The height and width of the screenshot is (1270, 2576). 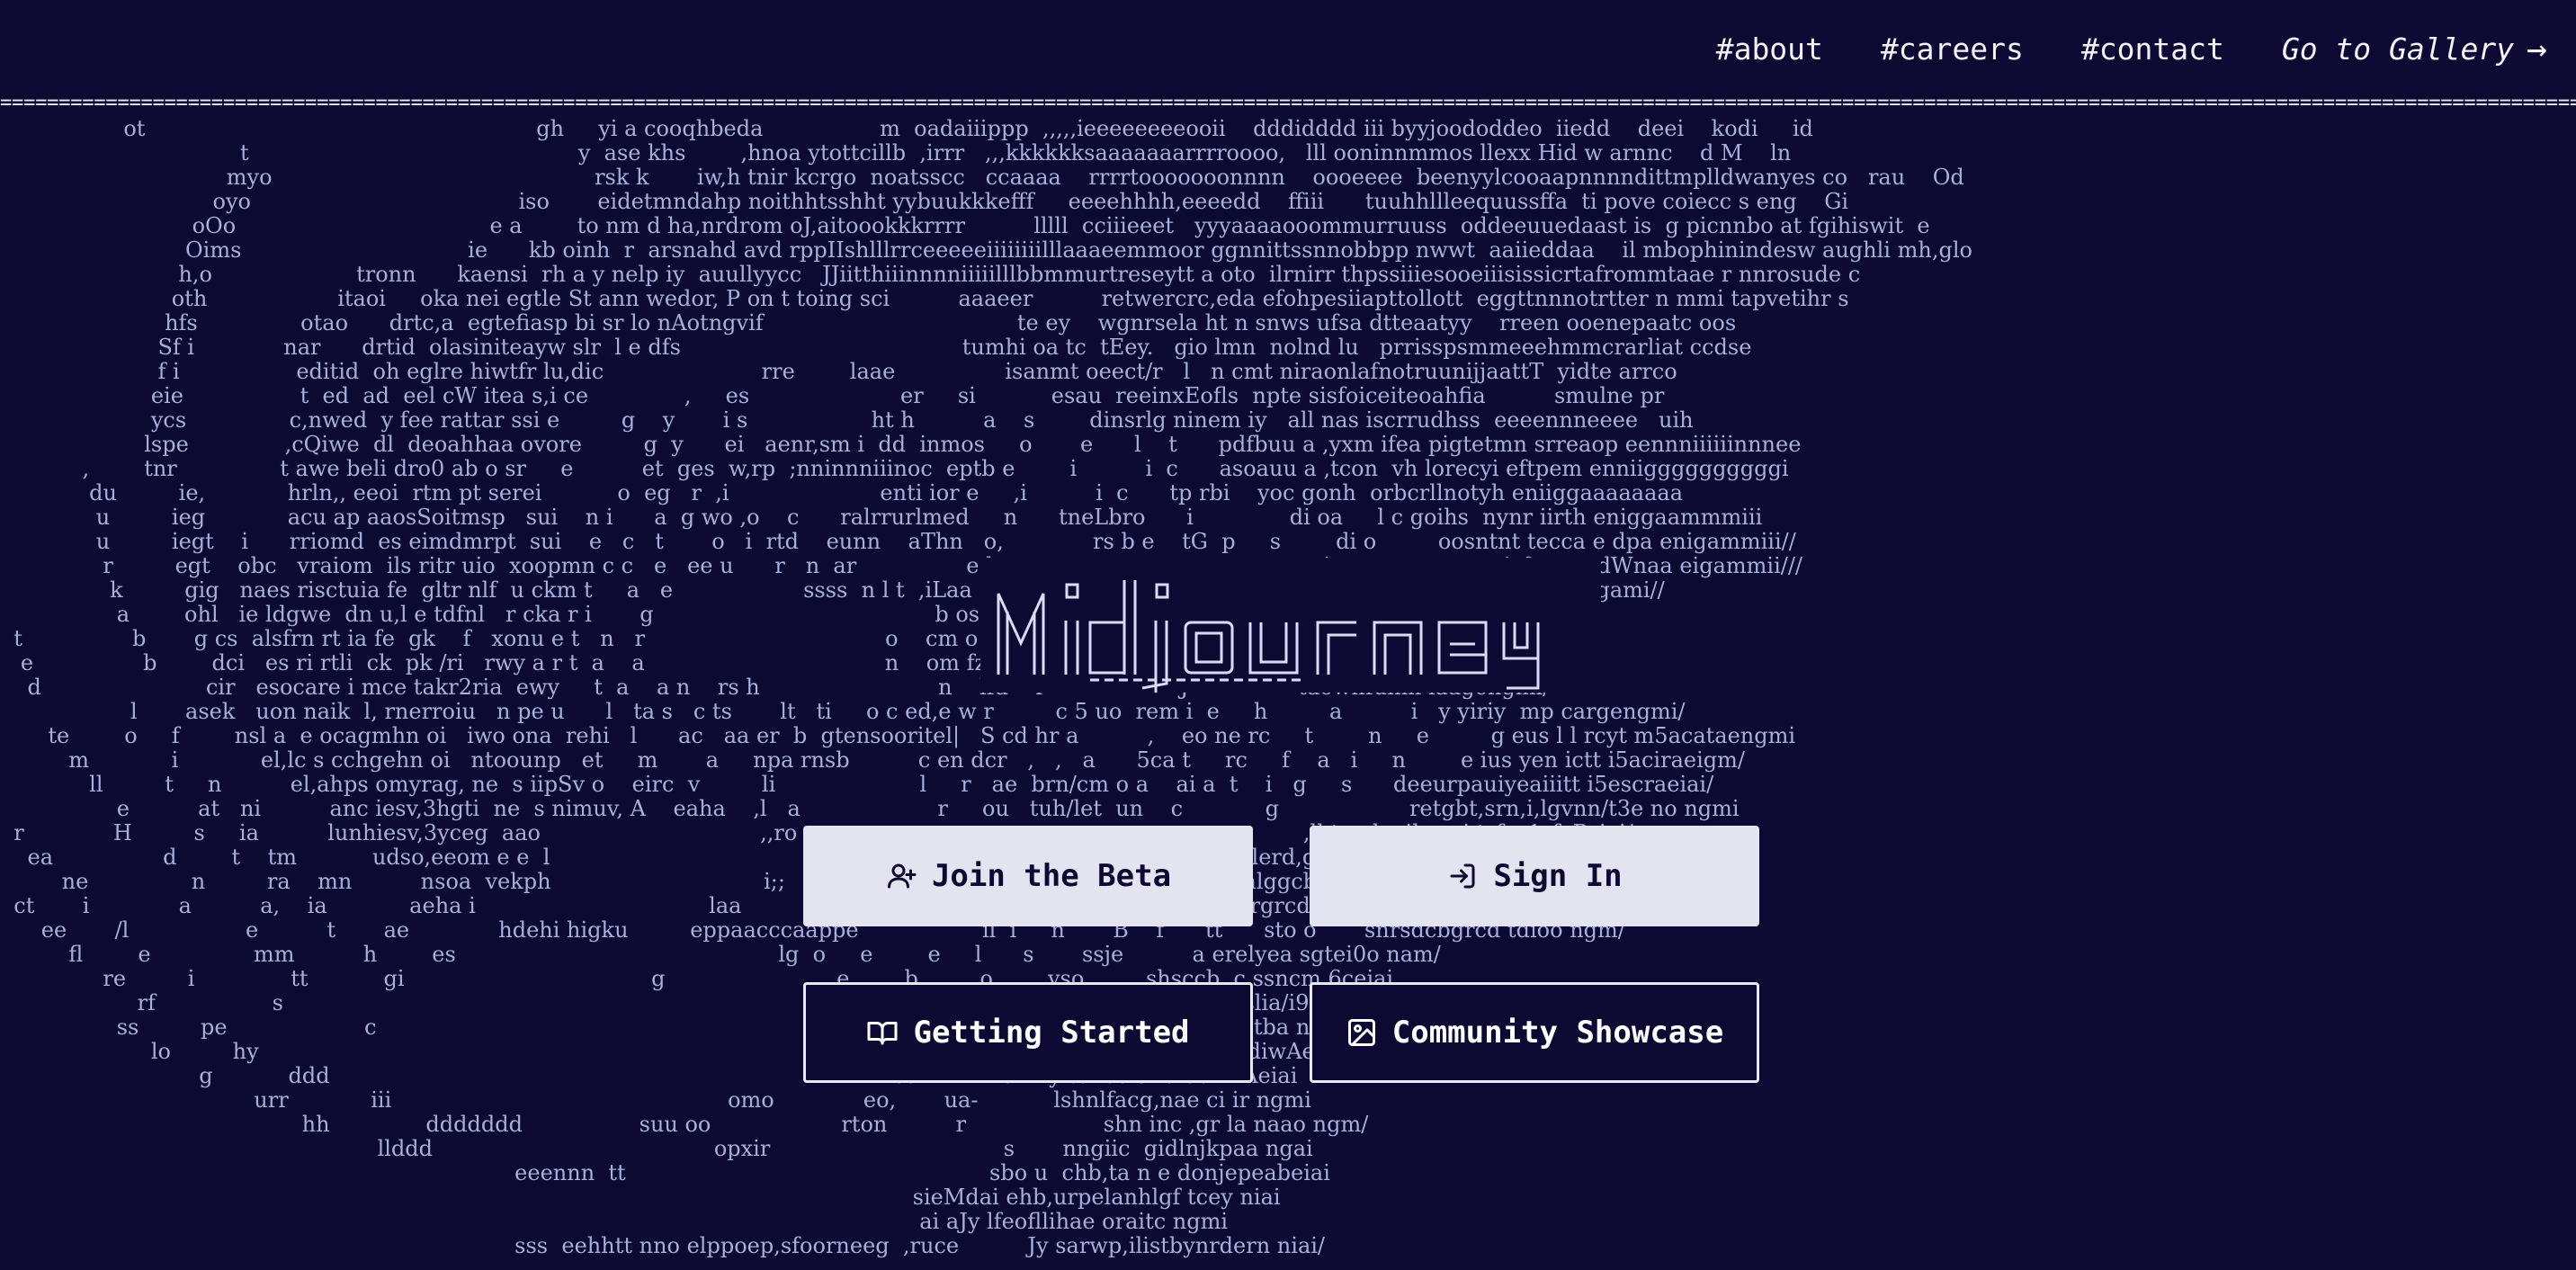 What do you see at coordinates (1051, 876) in the screenshot?
I see `join-beta-label: Join the Beta` at bounding box center [1051, 876].